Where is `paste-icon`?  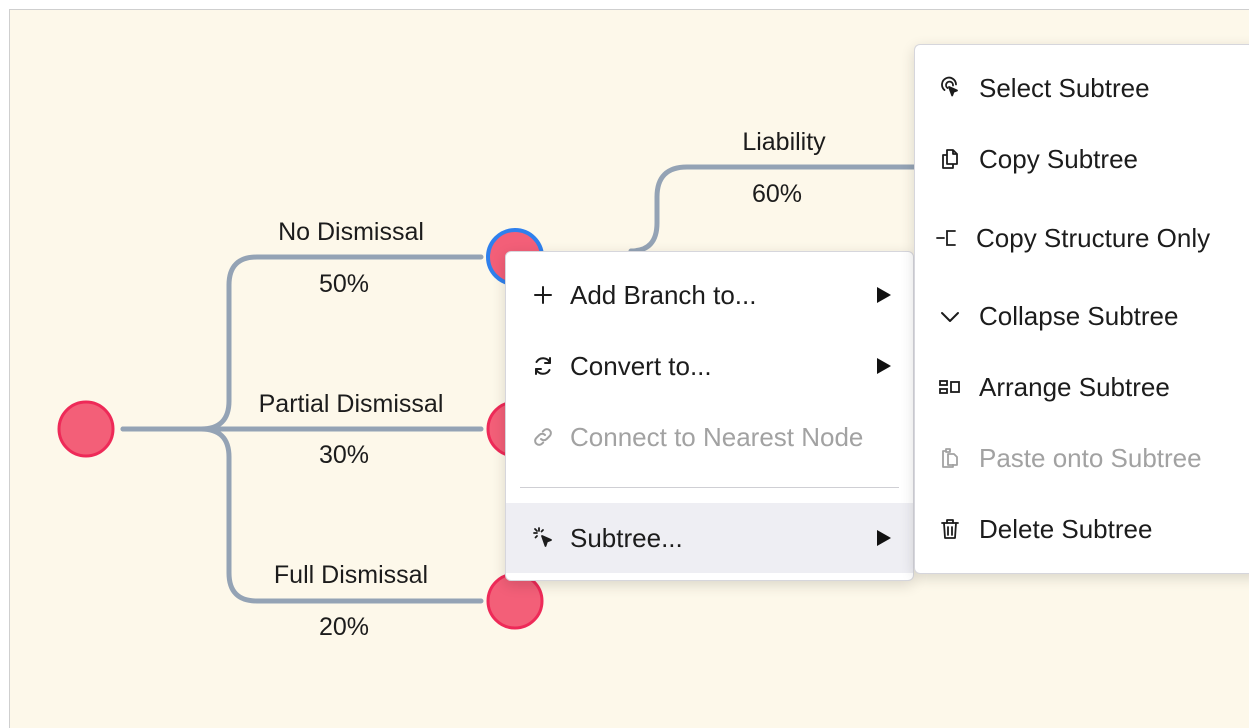 paste-icon is located at coordinates (950, 458).